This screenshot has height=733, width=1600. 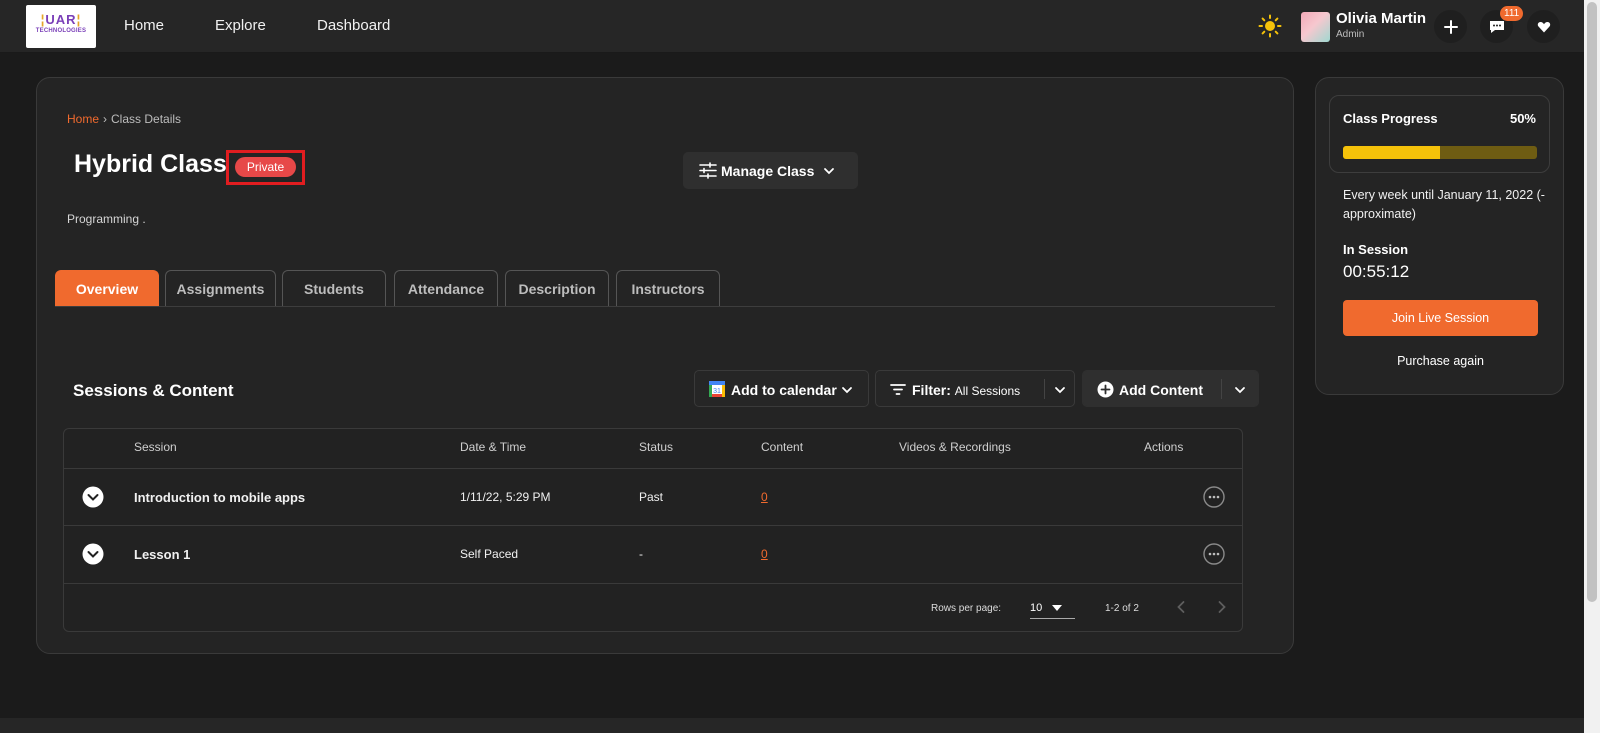 I want to click on progress-box: Class Progress 50%, so click(x=1439, y=134).